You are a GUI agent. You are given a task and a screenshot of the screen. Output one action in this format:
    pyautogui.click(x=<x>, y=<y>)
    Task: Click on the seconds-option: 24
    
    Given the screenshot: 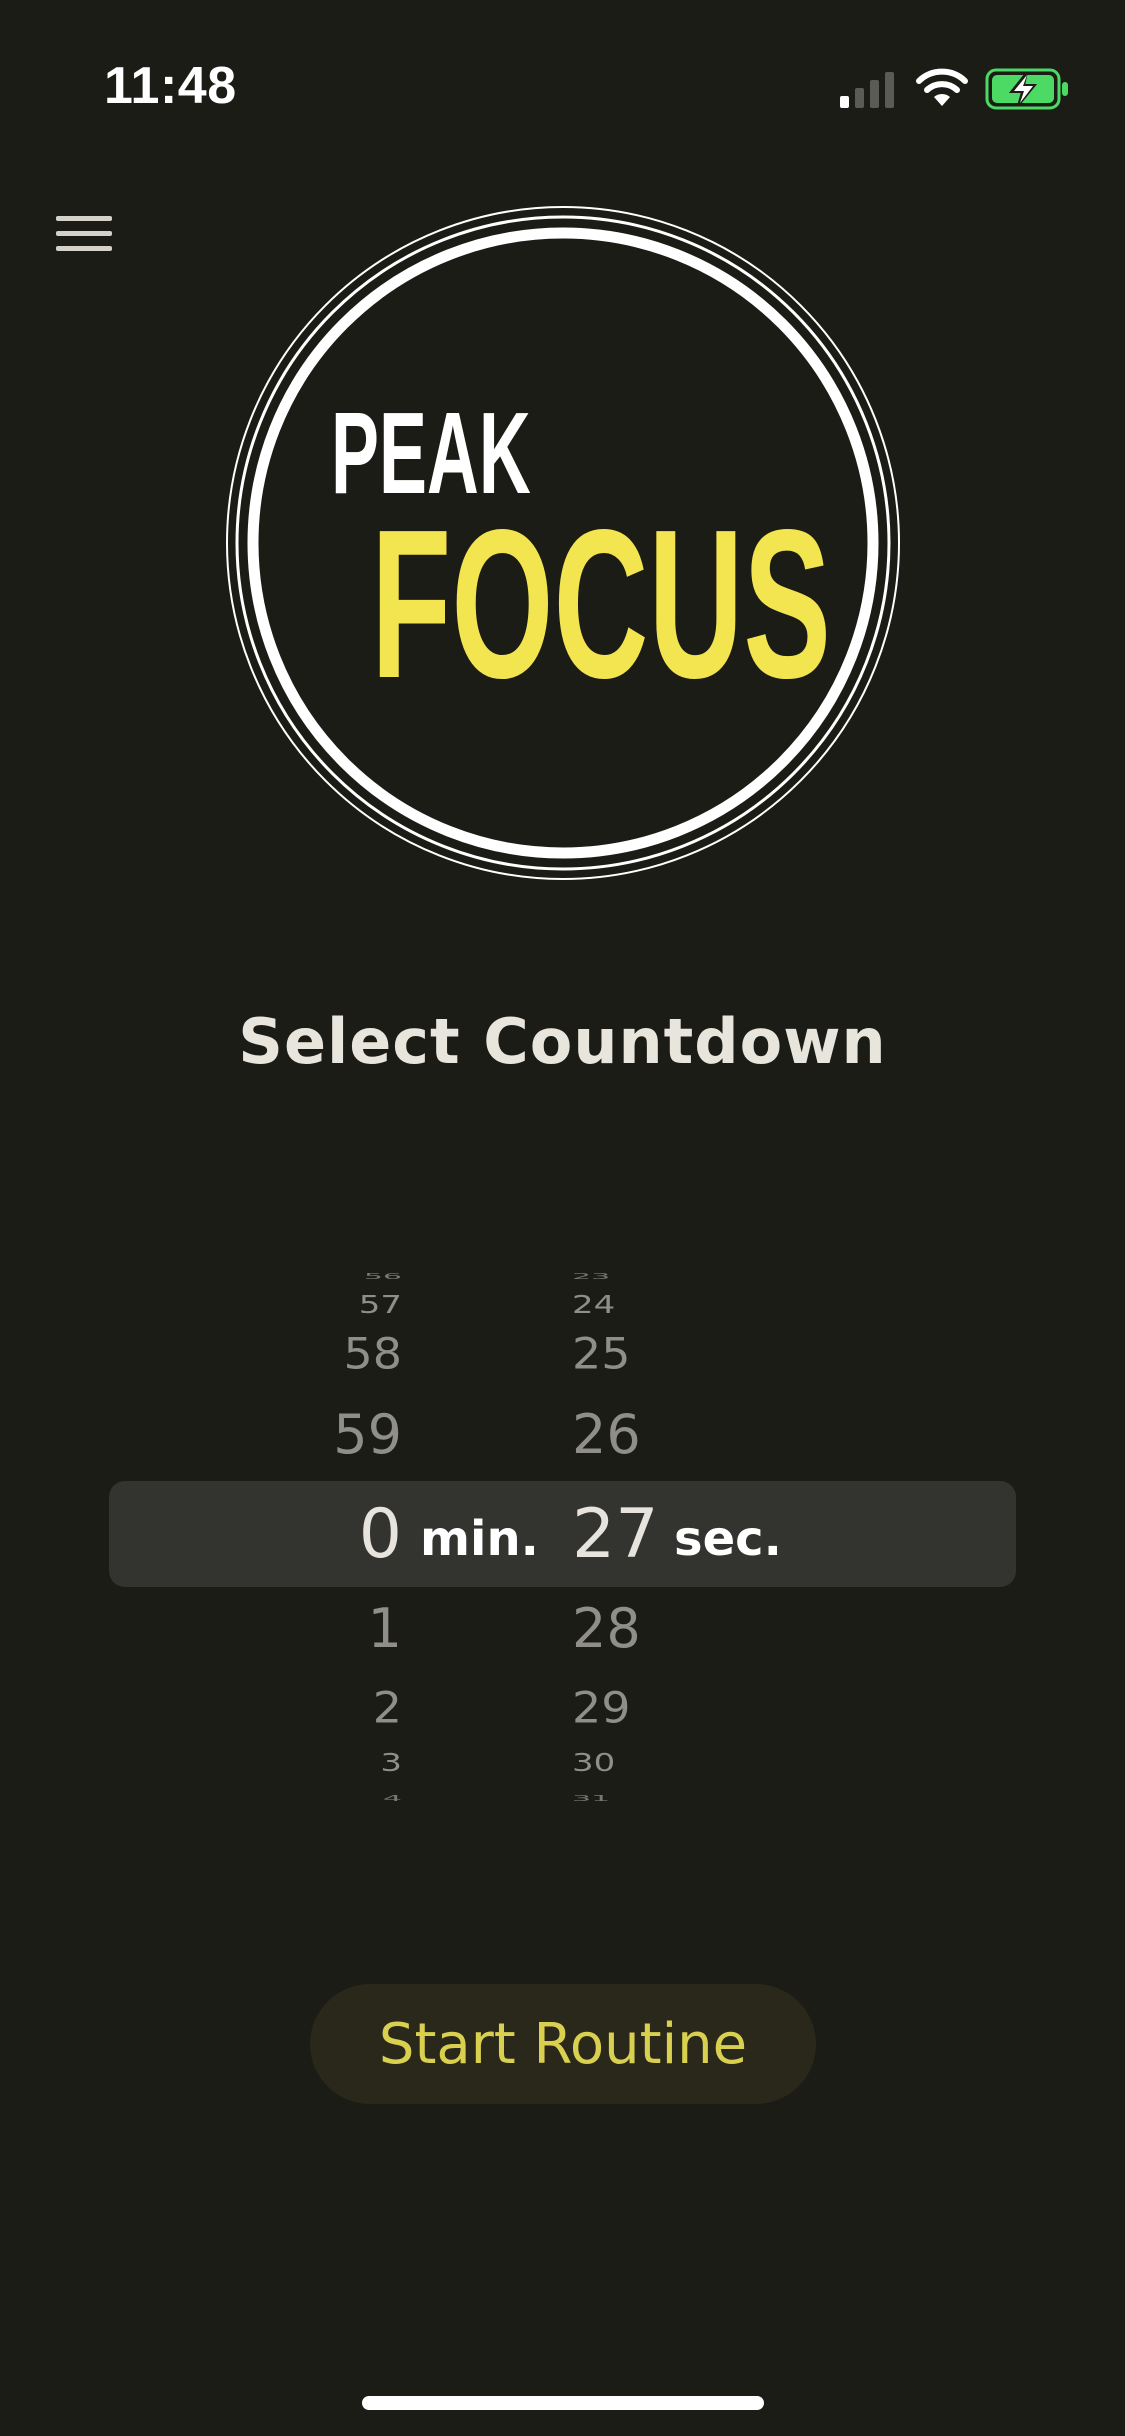 What is the action you would take?
    pyautogui.click(x=593, y=1305)
    